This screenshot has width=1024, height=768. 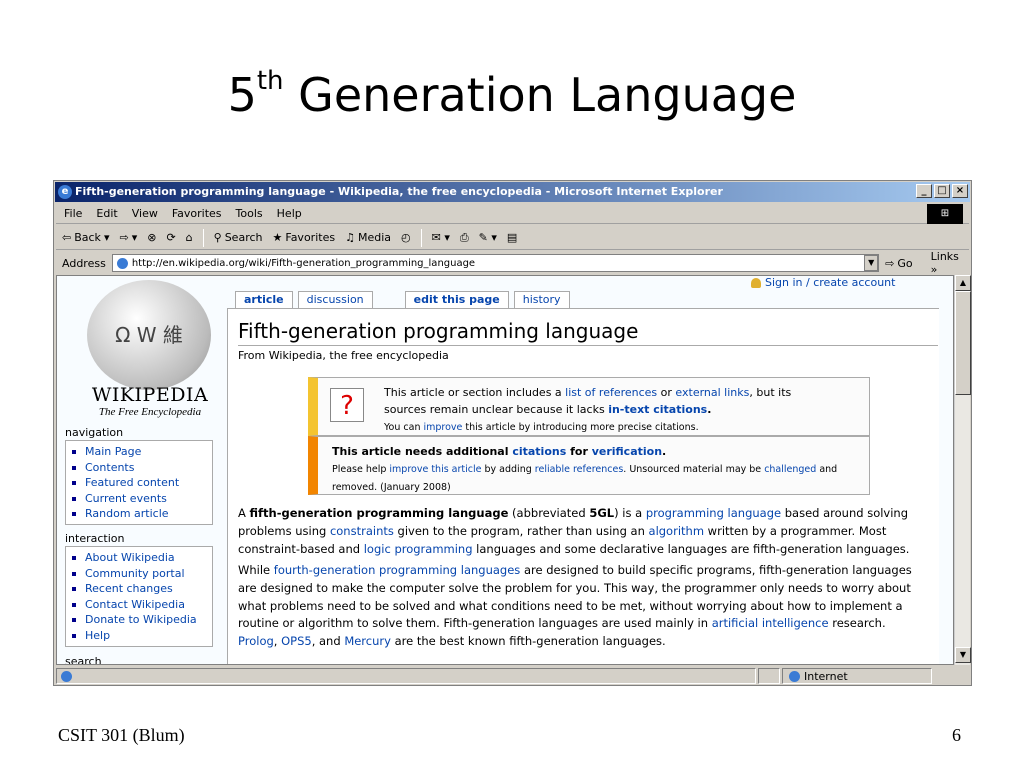 I want to click on nav-donate: Donate to Wikipedia, so click(x=142, y=620).